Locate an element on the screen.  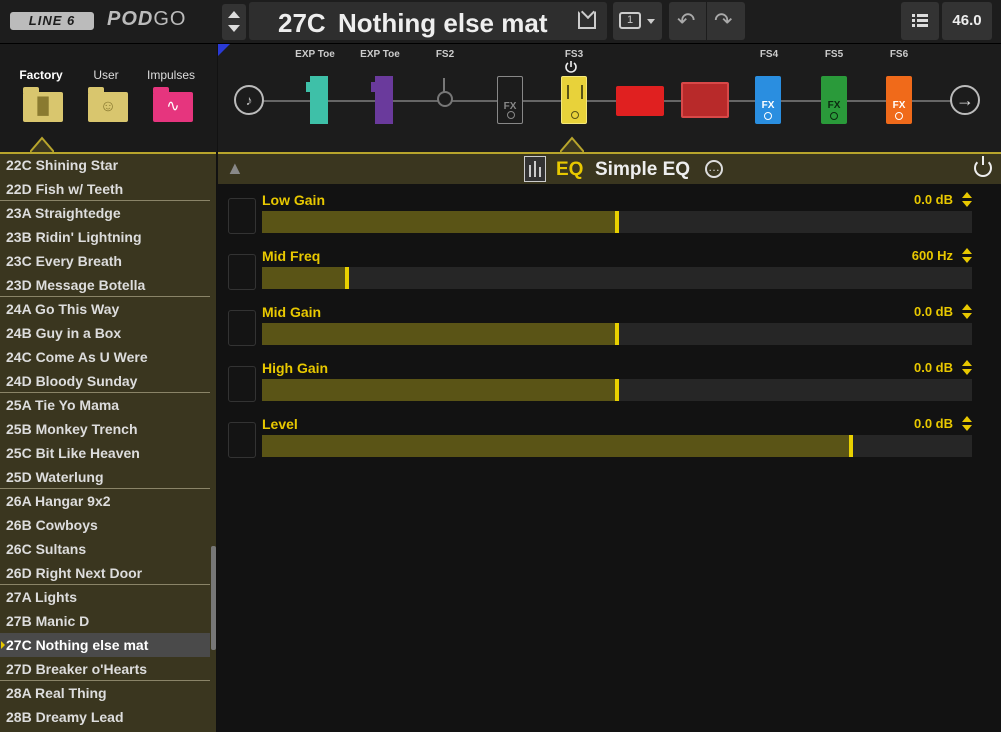
empty-slot-block is located at coordinates (445, 100).